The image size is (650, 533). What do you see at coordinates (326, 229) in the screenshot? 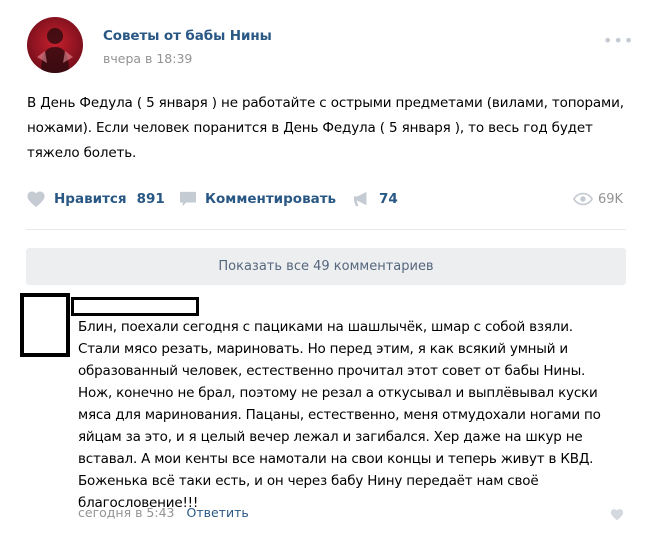
I see `divider` at bounding box center [326, 229].